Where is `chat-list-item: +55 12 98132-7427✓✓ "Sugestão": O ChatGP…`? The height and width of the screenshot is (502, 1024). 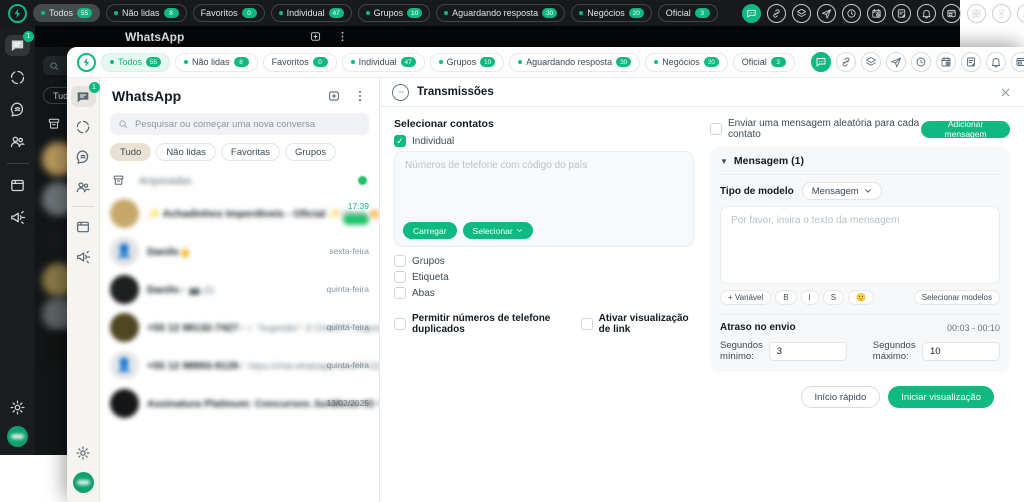 chat-list-item: +55 12 98132-7427✓✓ "Sugestão": O ChatGP… is located at coordinates (239, 327).